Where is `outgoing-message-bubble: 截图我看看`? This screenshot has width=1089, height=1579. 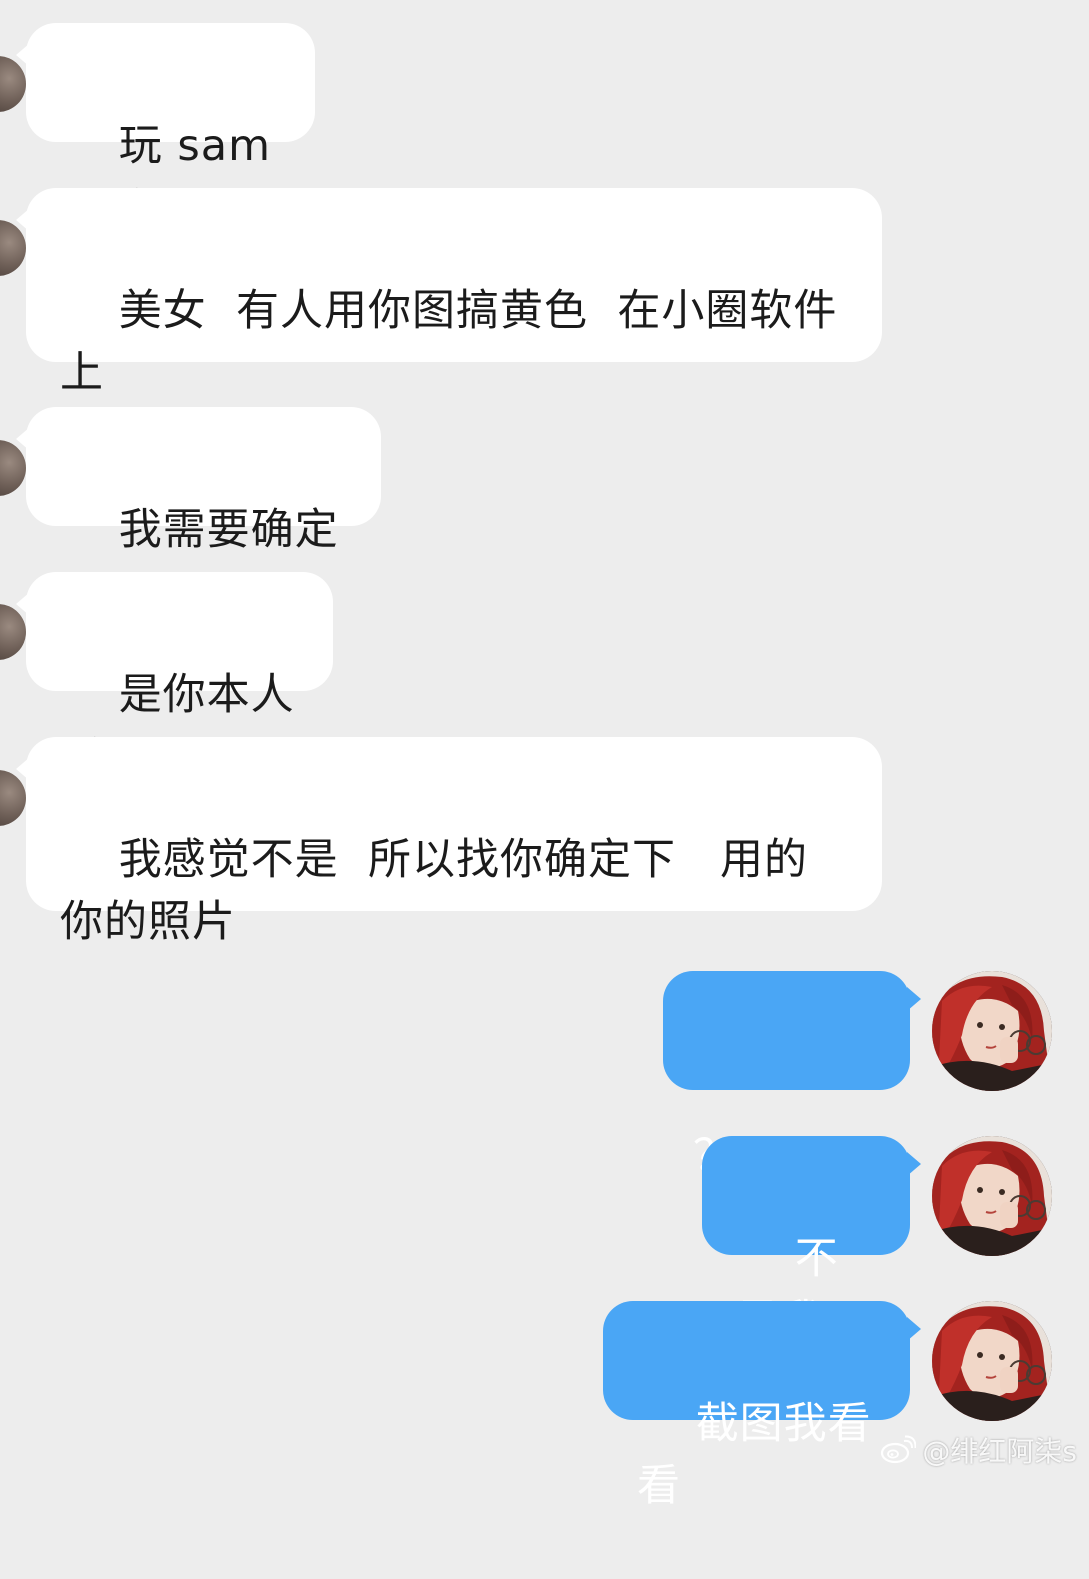 outgoing-message-bubble: 截图我看看 is located at coordinates (762, 1406).